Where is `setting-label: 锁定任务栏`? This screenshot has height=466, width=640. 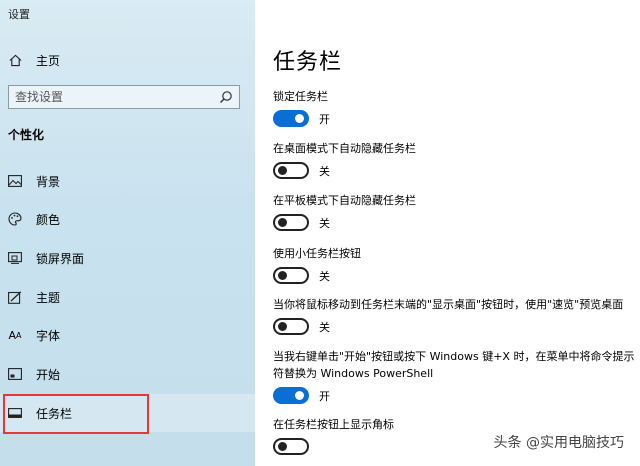
setting-label: 锁定任务栏 is located at coordinates (300, 96).